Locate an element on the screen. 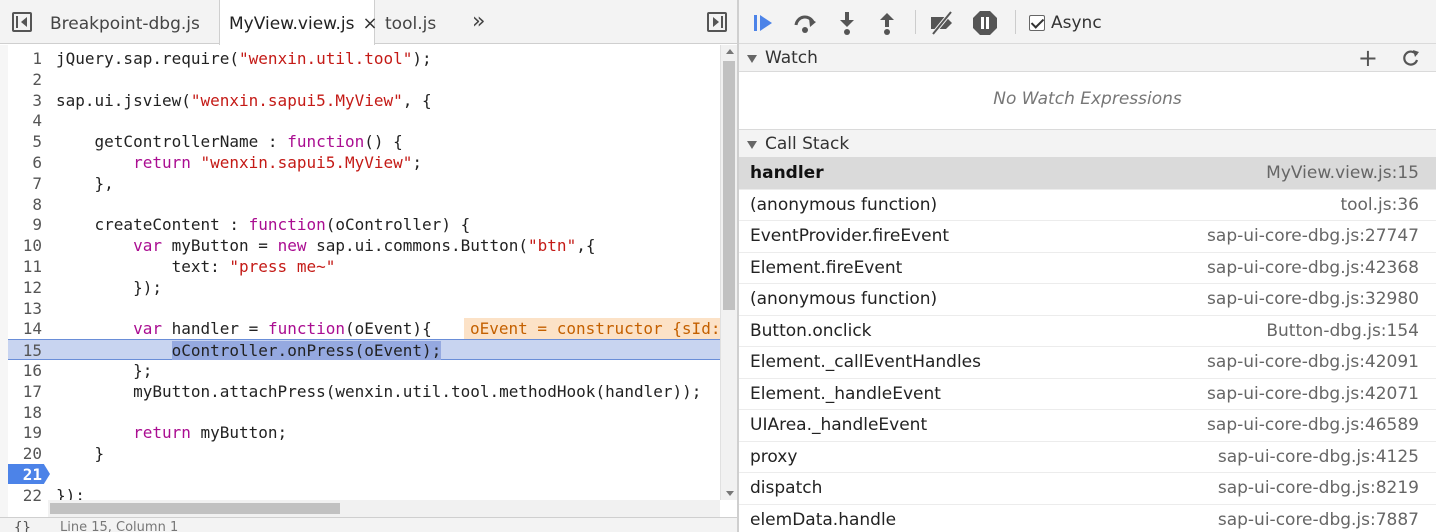 The image size is (1436, 532). line-number: 12 is located at coordinates (25, 287).